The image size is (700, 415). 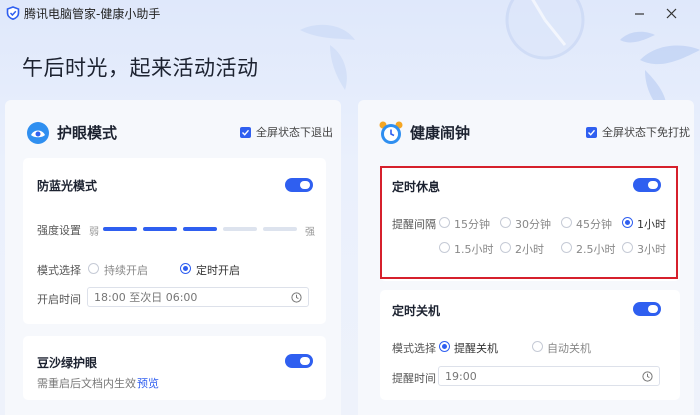 What do you see at coordinates (647, 309) in the screenshot?
I see `scheduled-shutdown-toggle` at bounding box center [647, 309].